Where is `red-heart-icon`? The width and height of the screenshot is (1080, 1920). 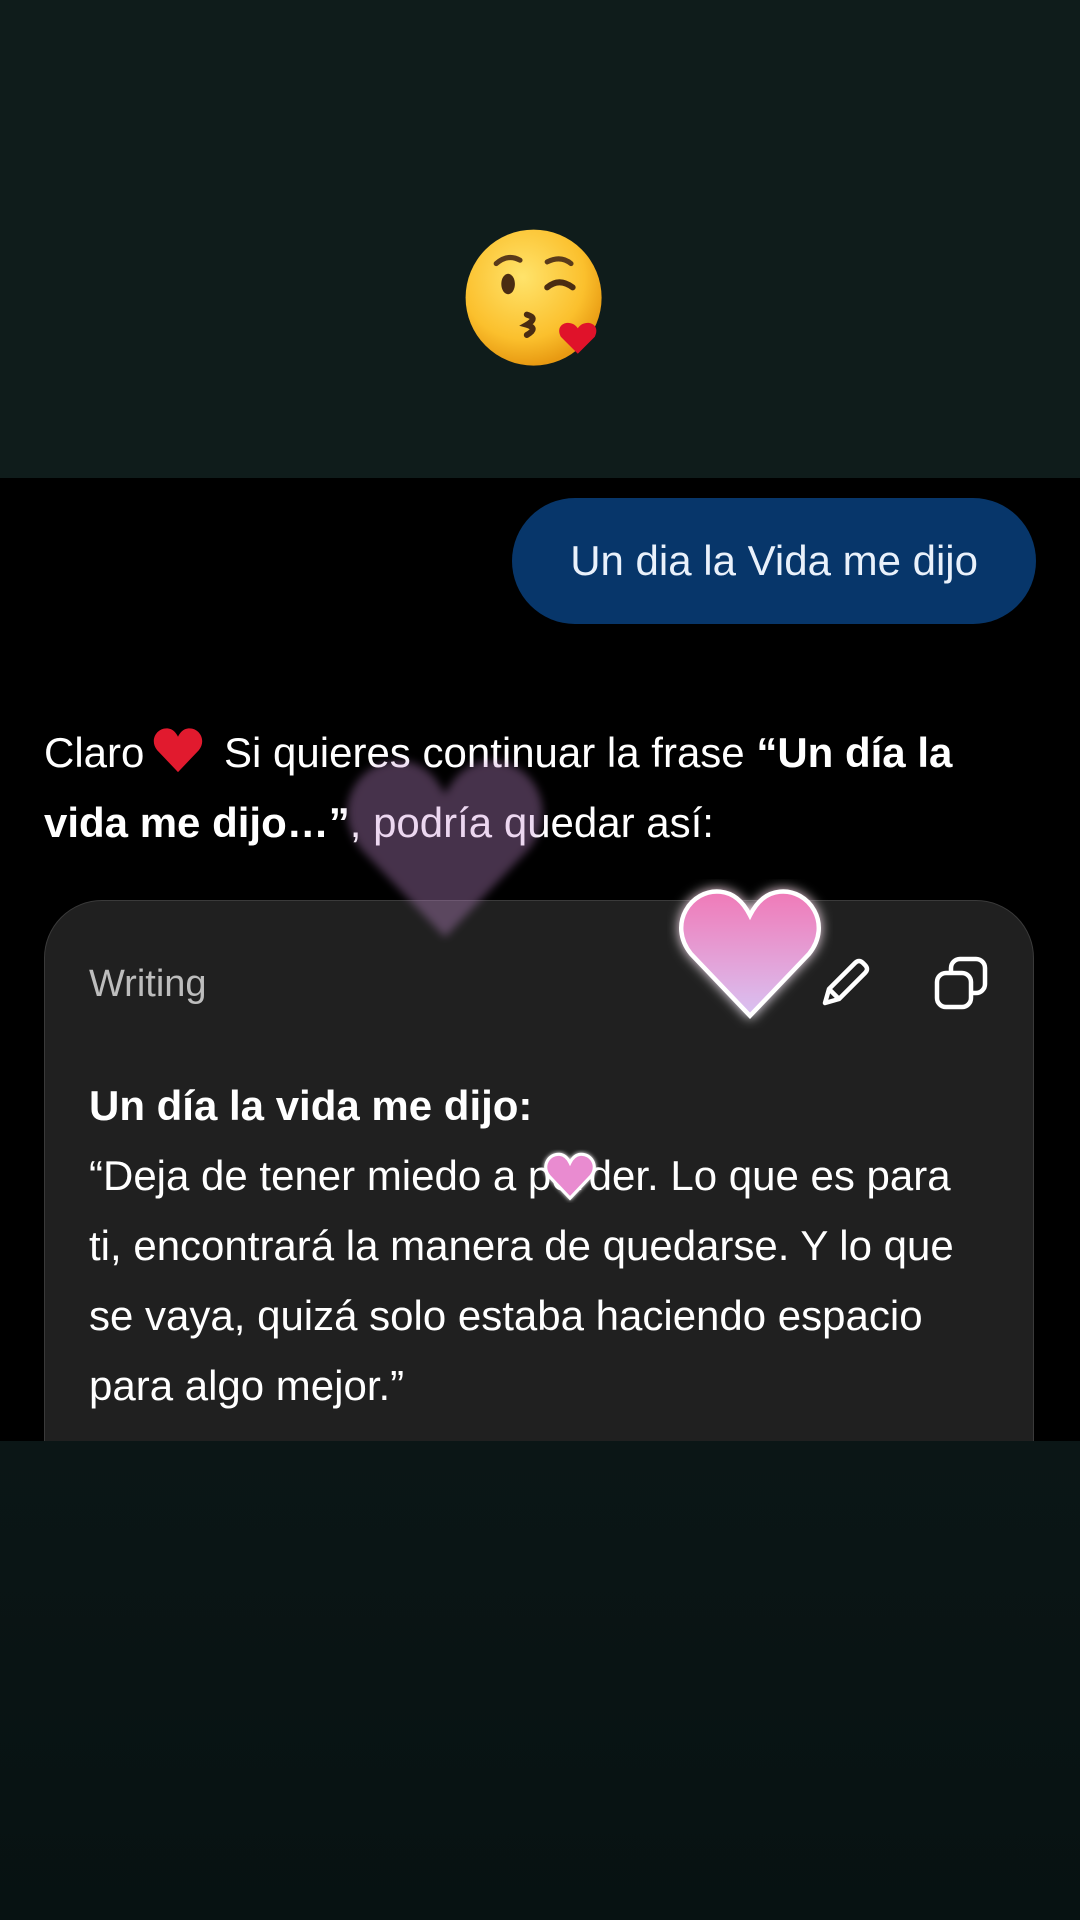 red-heart-icon is located at coordinates (178, 750).